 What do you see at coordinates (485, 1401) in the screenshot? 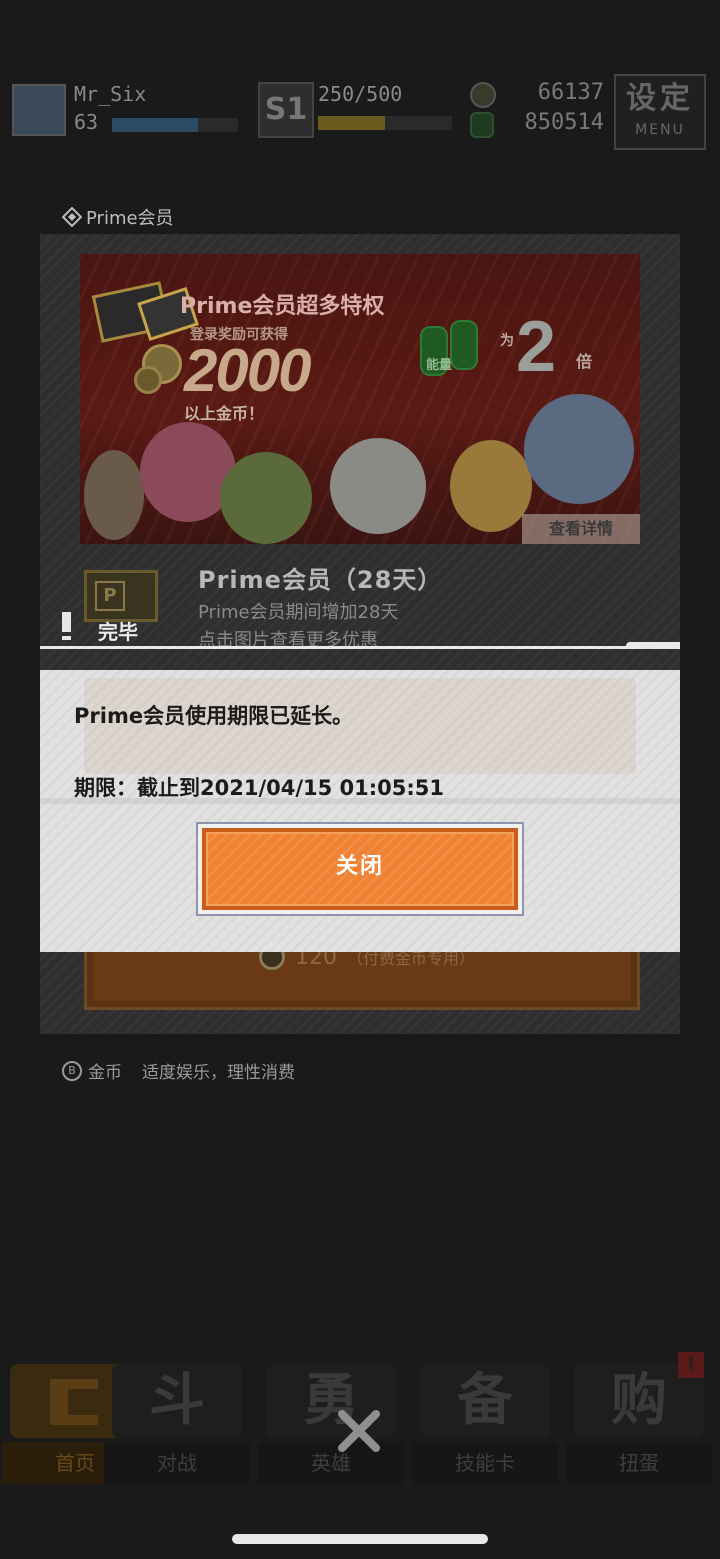
I see `skill-card-icon: 备` at bounding box center [485, 1401].